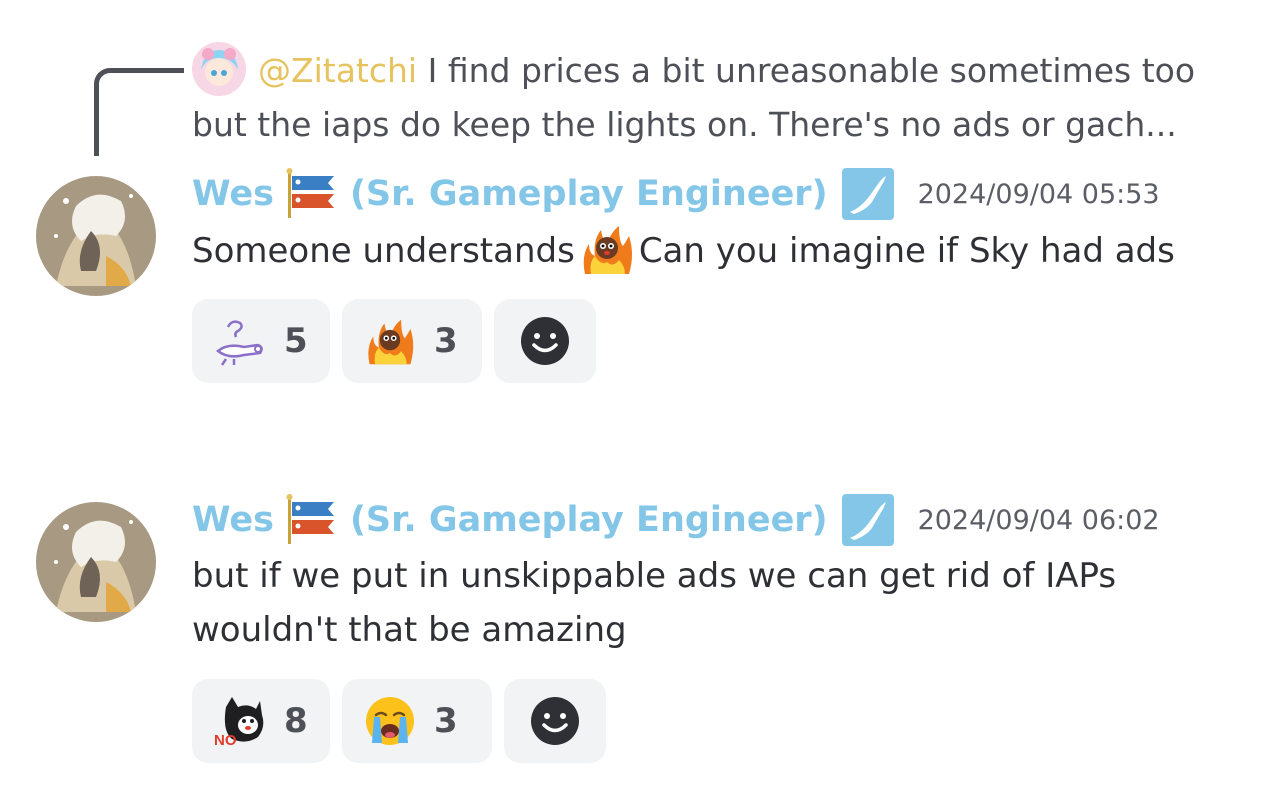  I want to click on message-timestamp: 2024/09/04 05:53, so click(1039, 194).